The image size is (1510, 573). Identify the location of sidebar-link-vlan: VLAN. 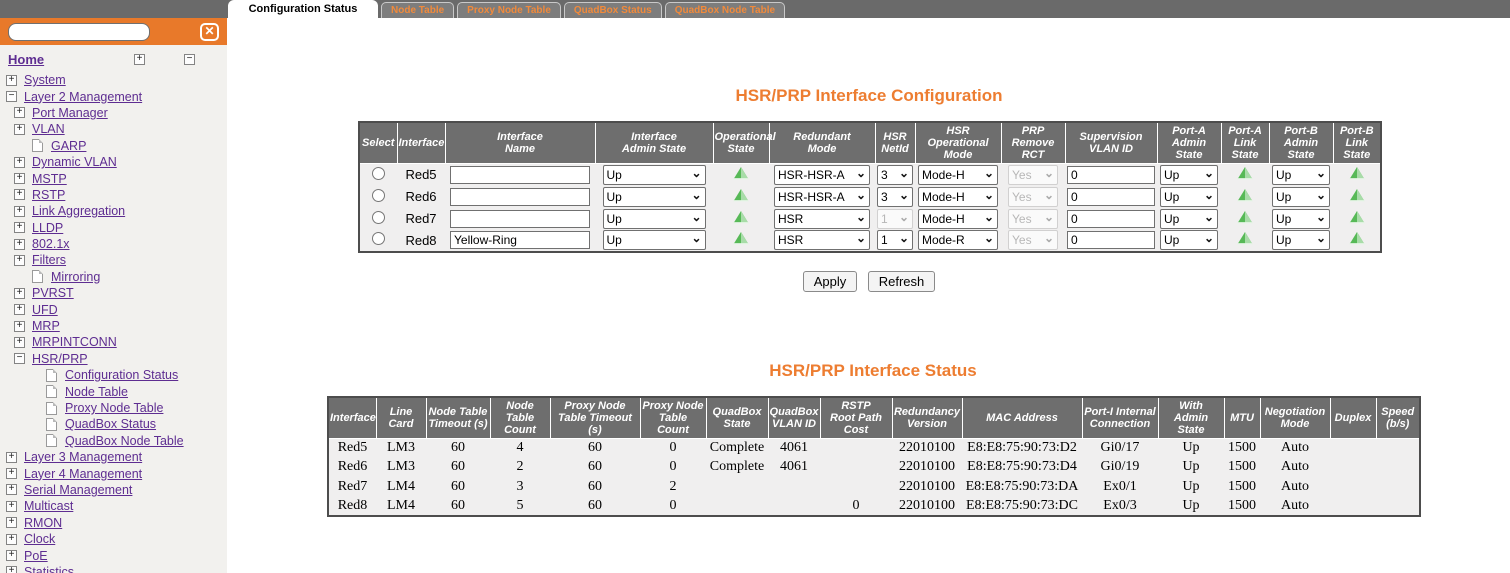
(48, 129).